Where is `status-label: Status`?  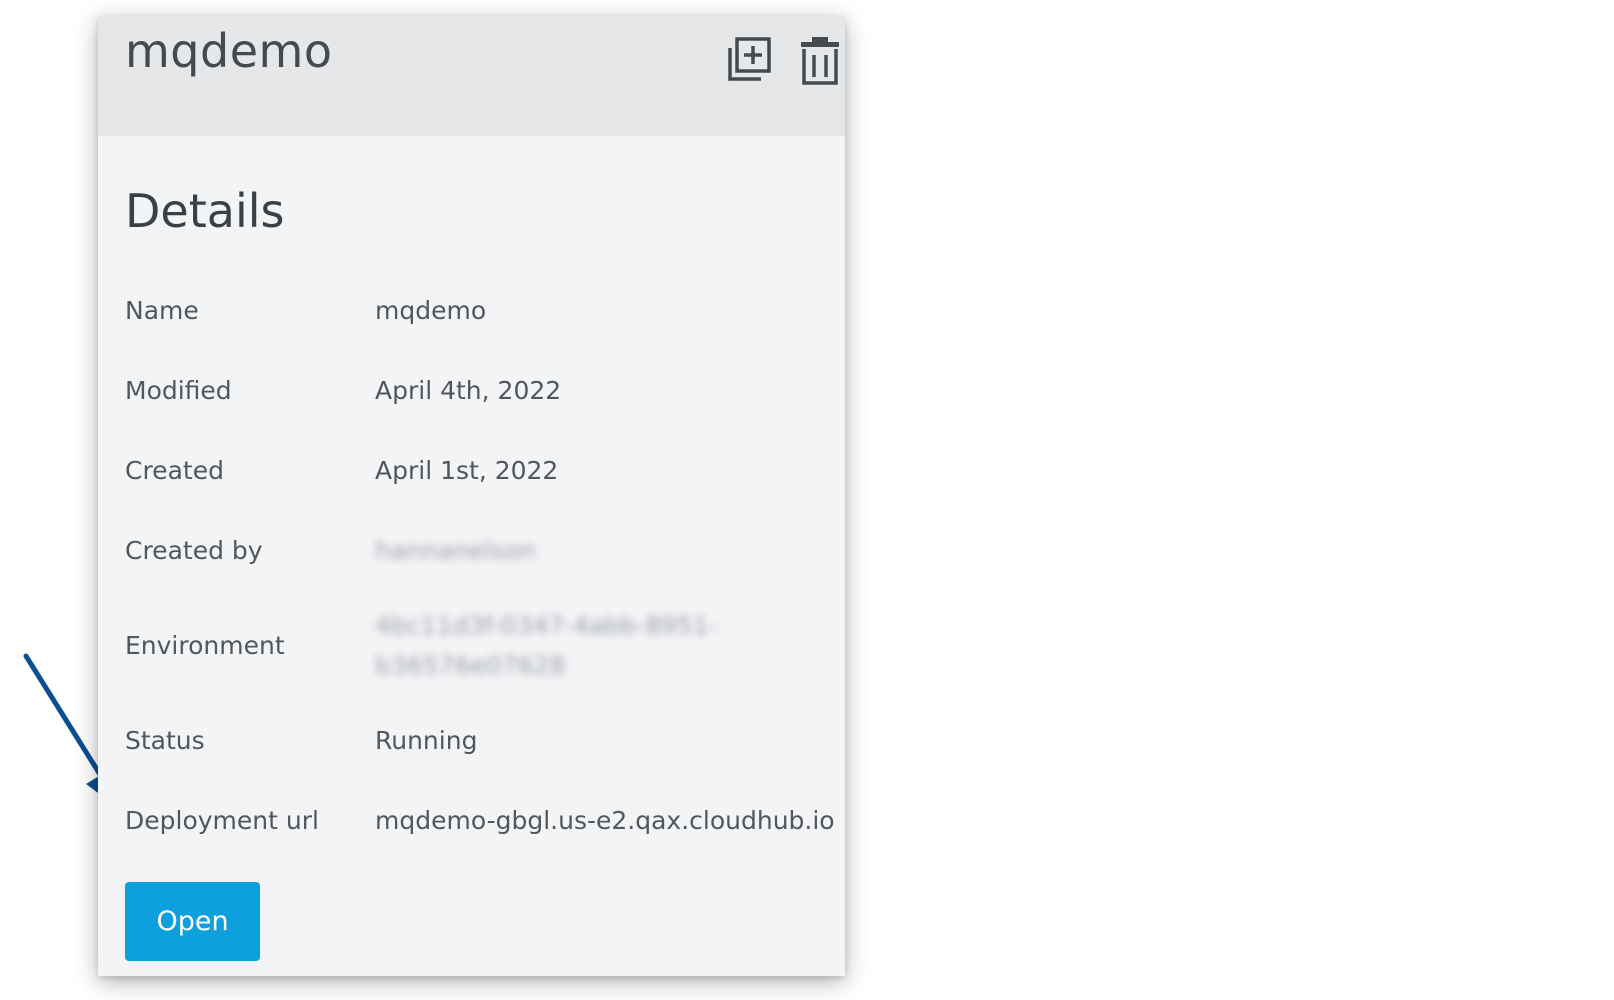 status-label: Status is located at coordinates (165, 740).